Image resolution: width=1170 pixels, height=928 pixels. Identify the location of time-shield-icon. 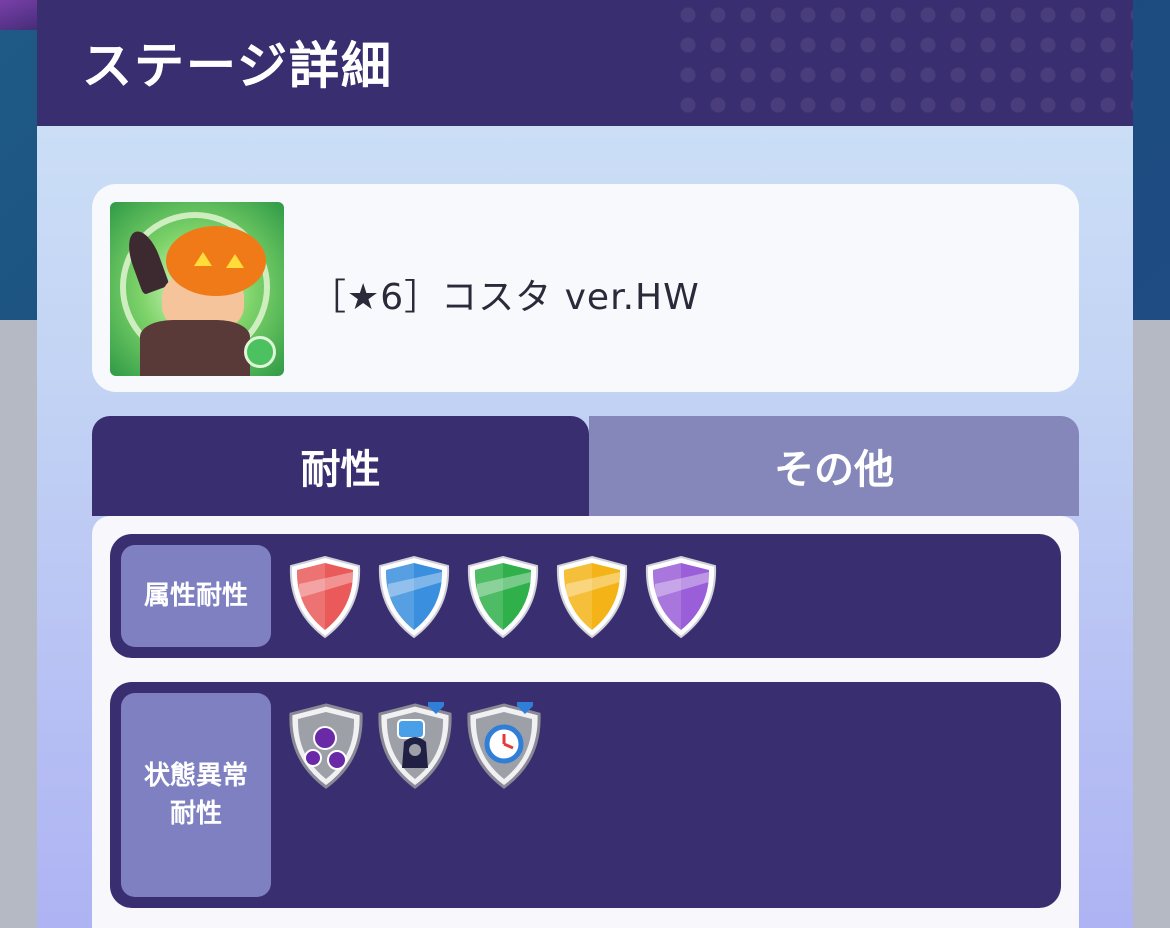
(504, 746).